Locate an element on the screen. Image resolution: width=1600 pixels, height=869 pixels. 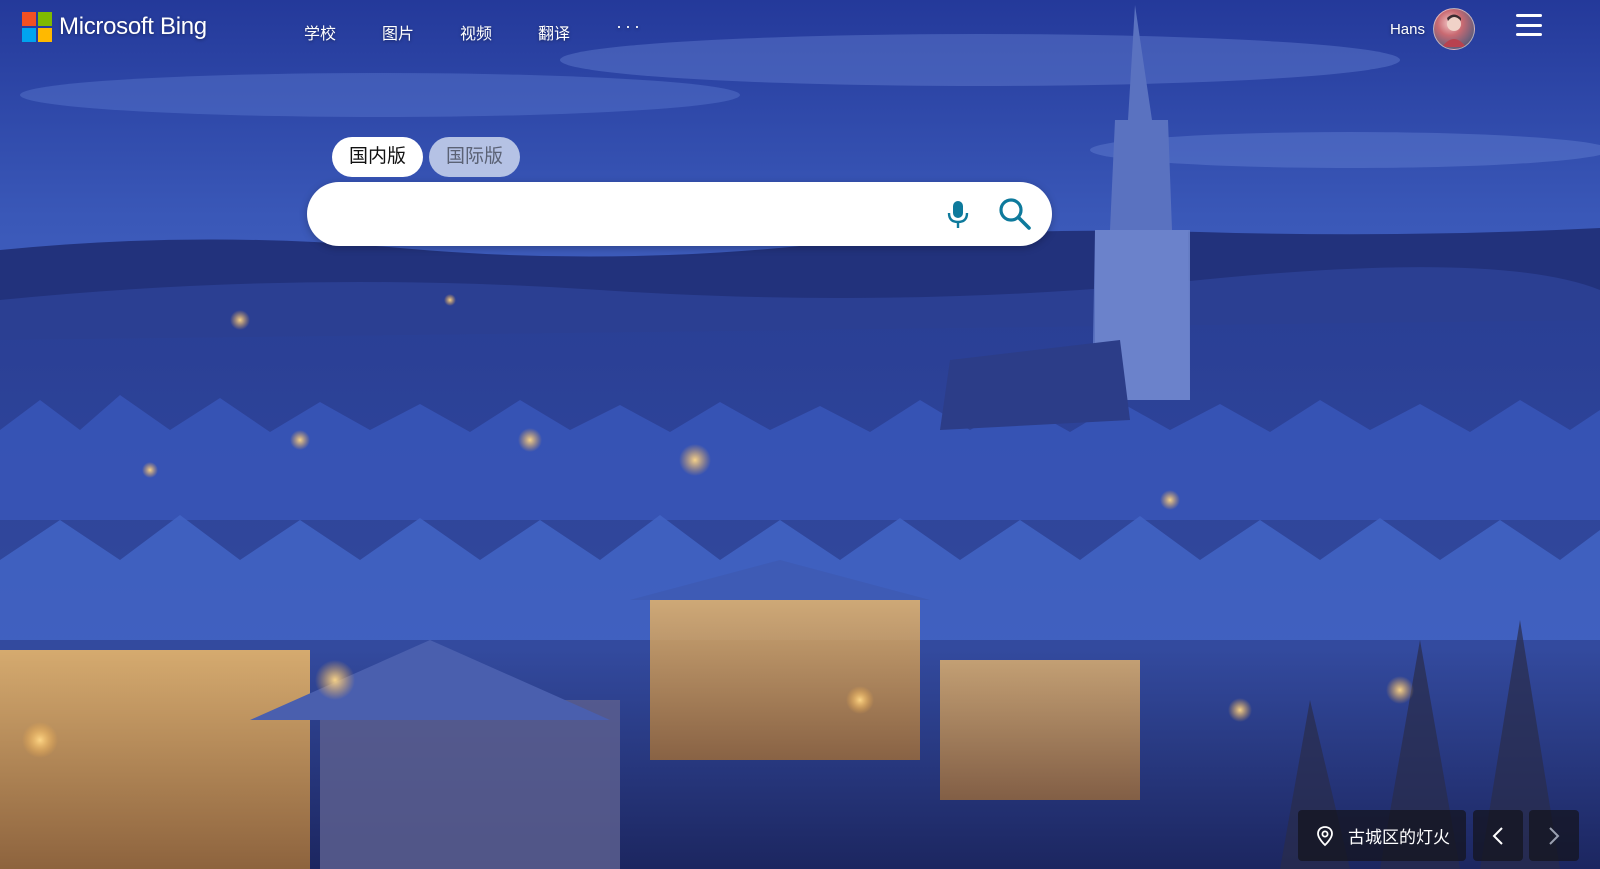
logo-square-blue is located at coordinates (29, 35).